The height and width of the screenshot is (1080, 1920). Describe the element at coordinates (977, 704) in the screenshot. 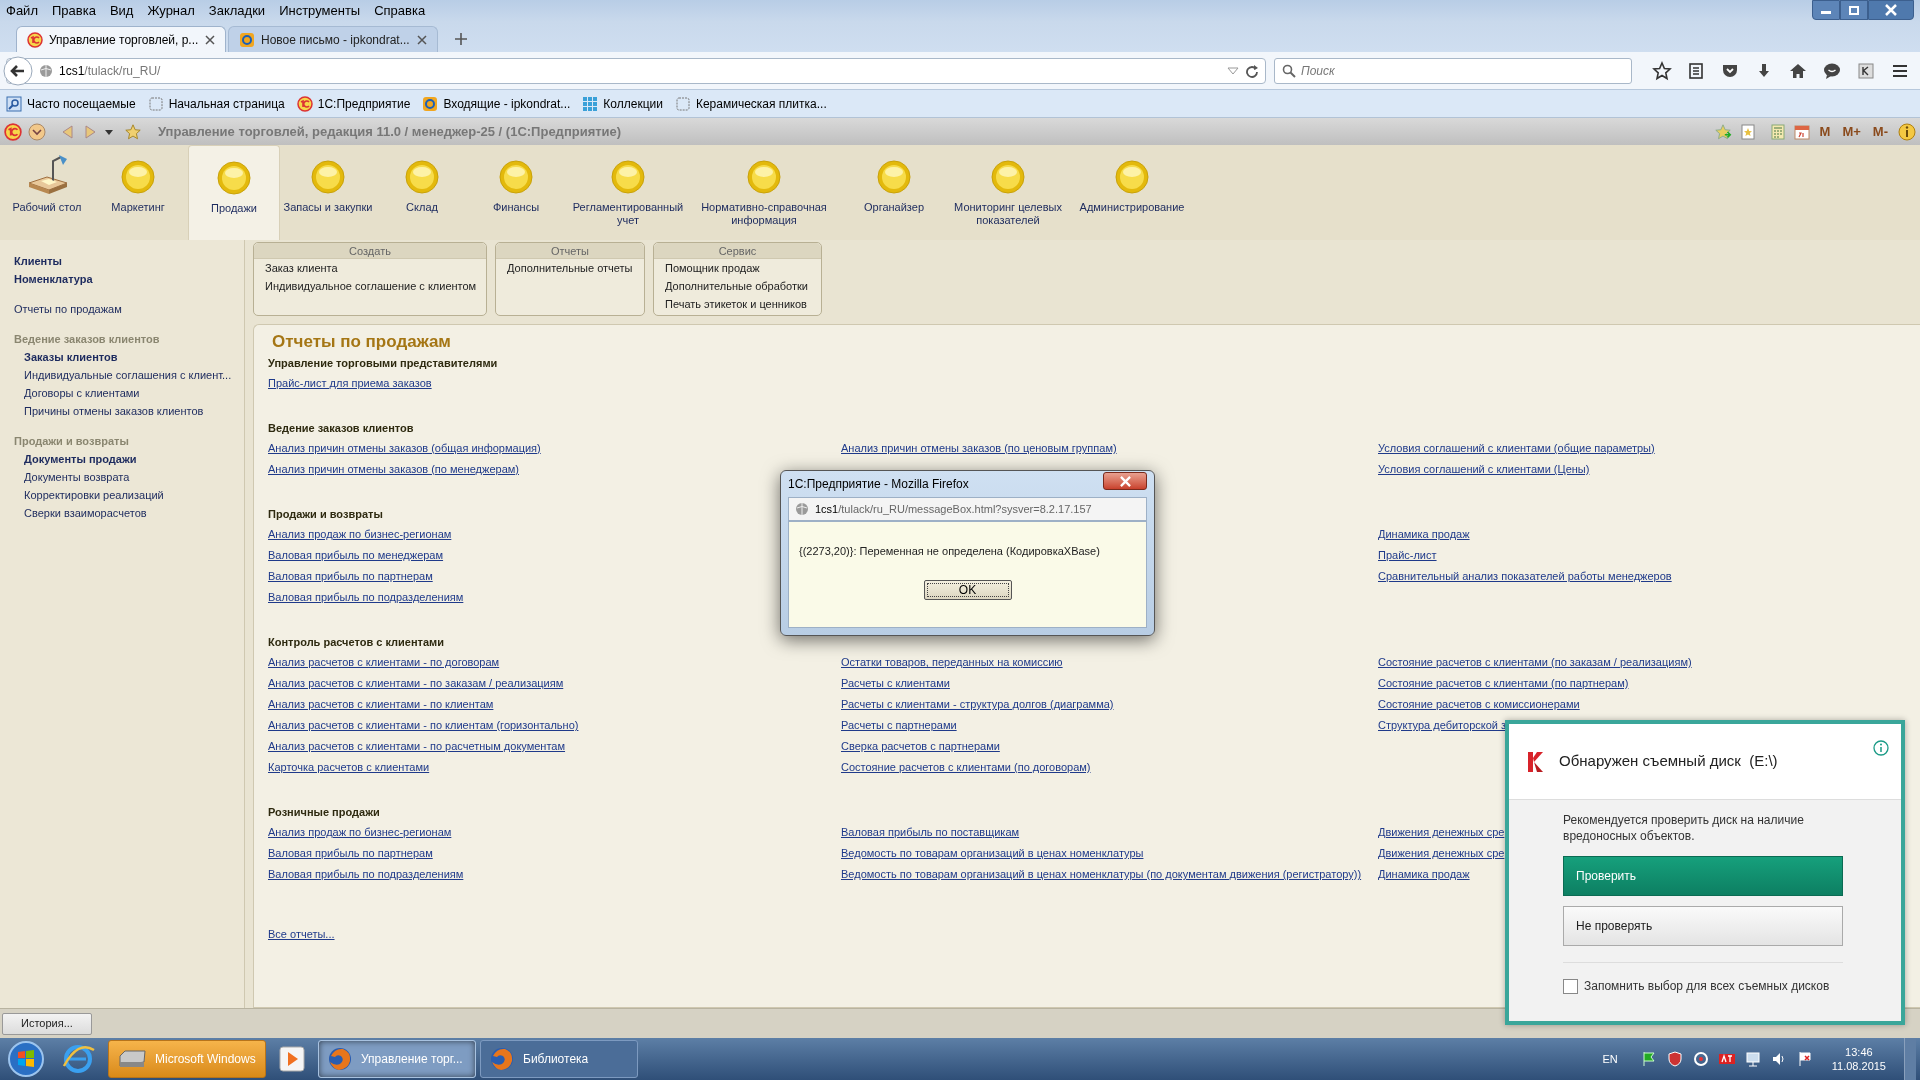

I see `report-link: Расчеты с клиентами - структура долгов (диаграмма)` at that location.